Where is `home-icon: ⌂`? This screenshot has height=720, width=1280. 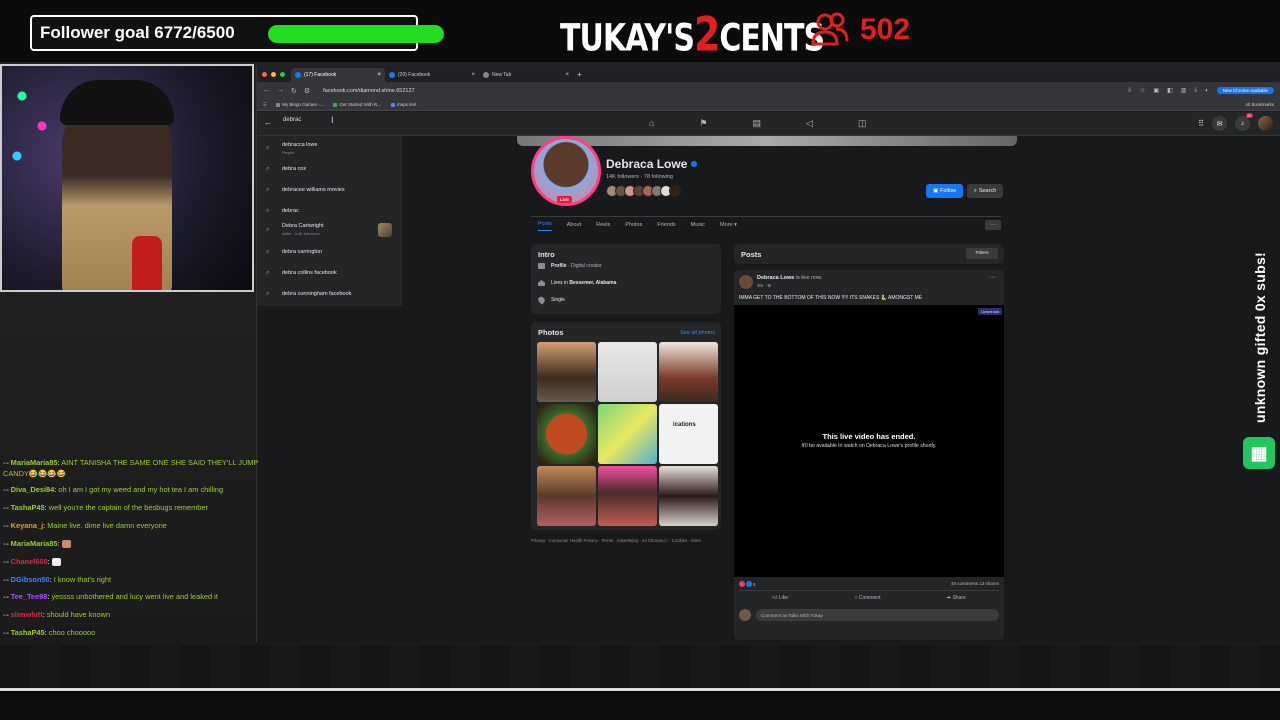
home-icon: ⌂ is located at coordinates (651, 123).